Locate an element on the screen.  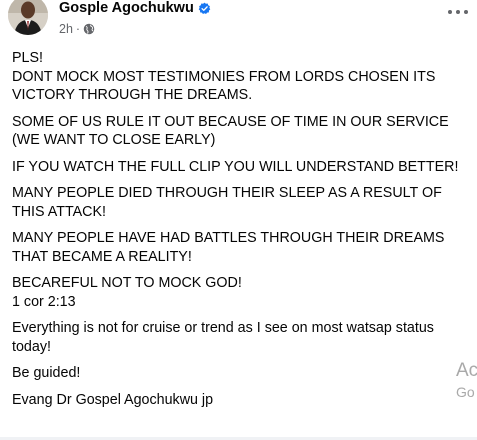
avatar-photo is located at coordinates (28, 17).